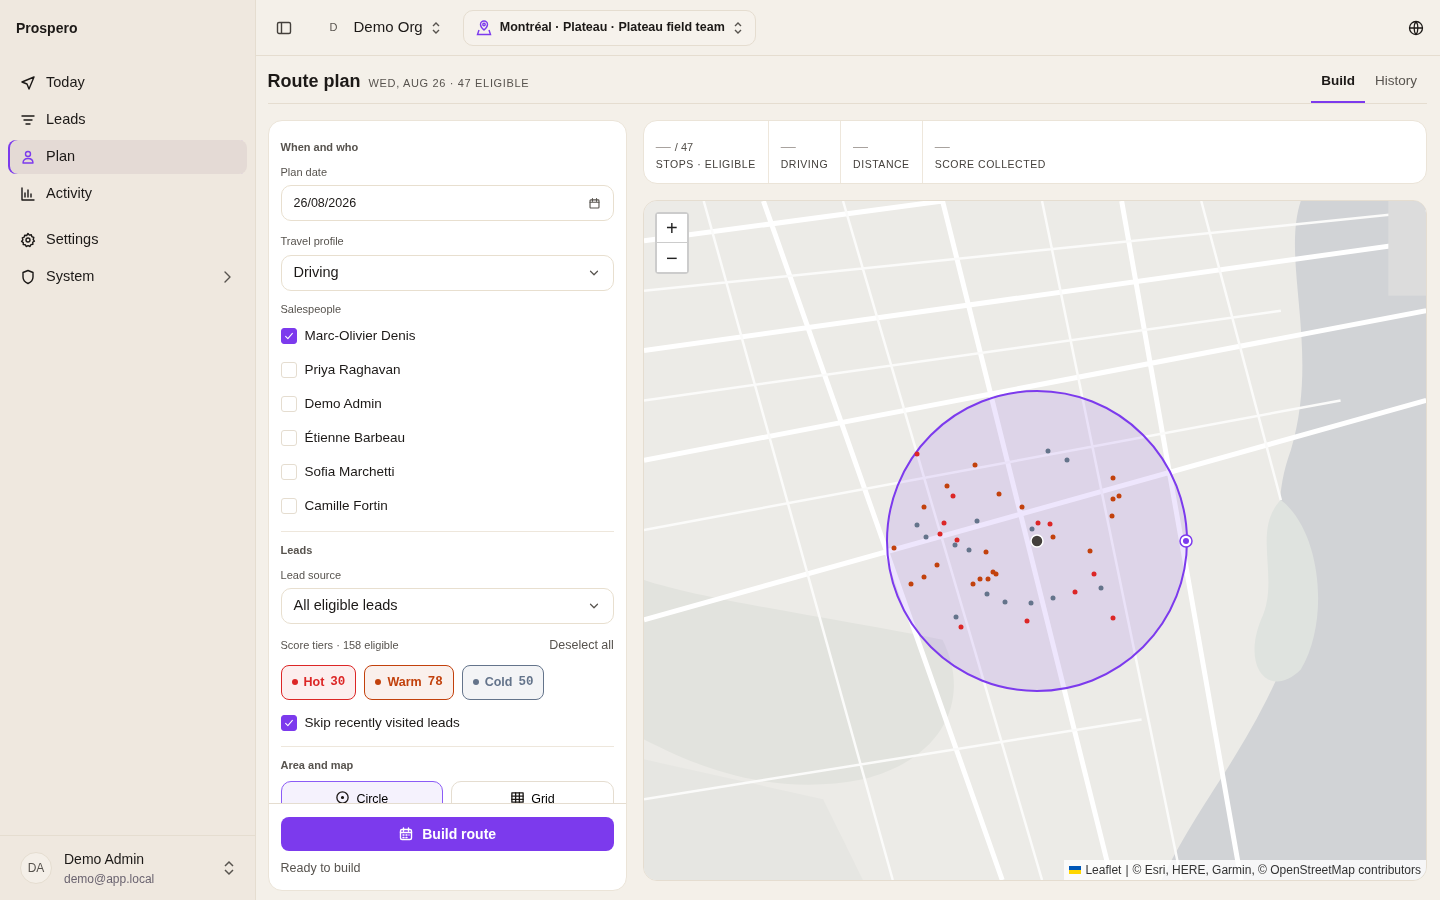 The width and height of the screenshot is (1440, 900). I want to click on stat-value: —, so click(942, 146).